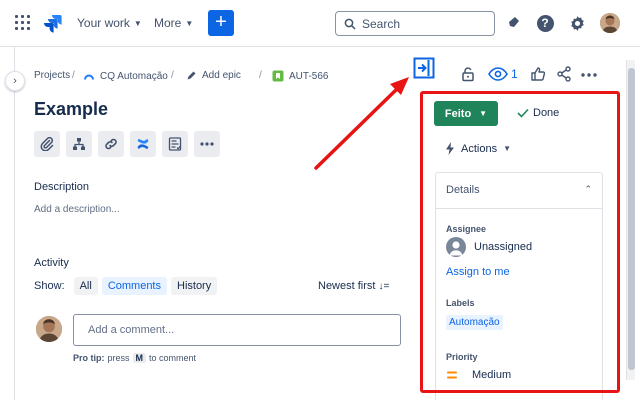 This screenshot has width=640, height=400. What do you see at coordinates (52, 75) in the screenshot?
I see `breadcrumb-projects: Projects` at bounding box center [52, 75].